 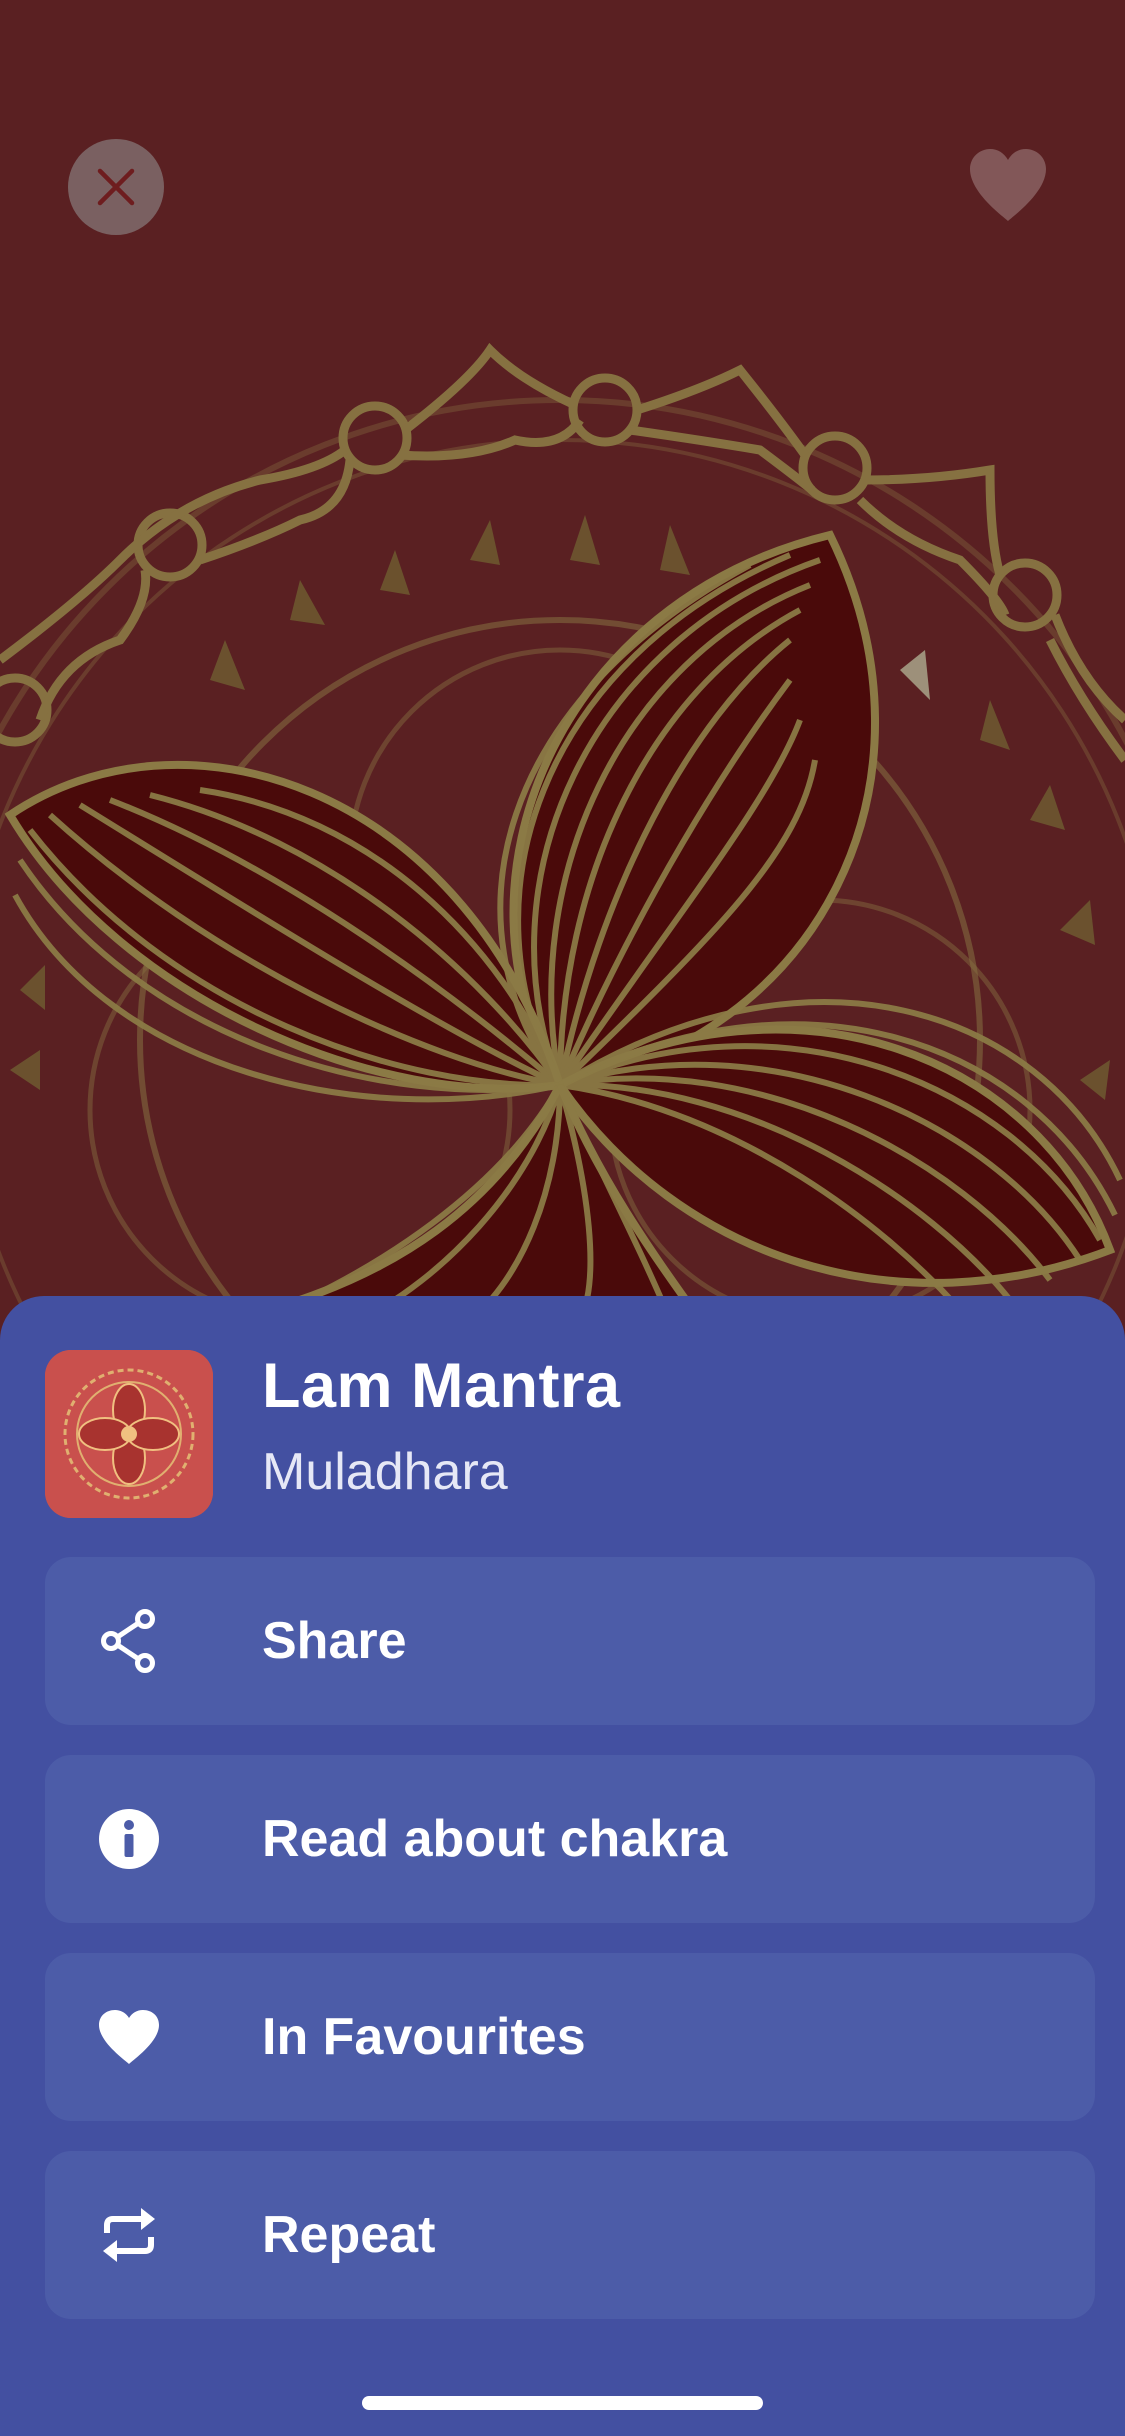 I want to click on repeat-label: Repeat, so click(x=349, y=2235).